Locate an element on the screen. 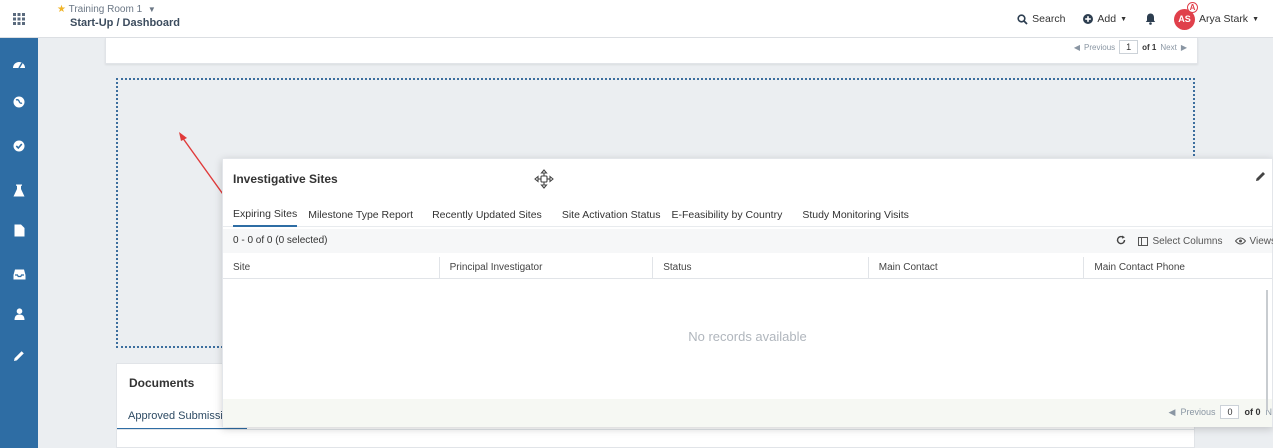 The image size is (1273, 448). apps-grid-icon is located at coordinates (19, 19).